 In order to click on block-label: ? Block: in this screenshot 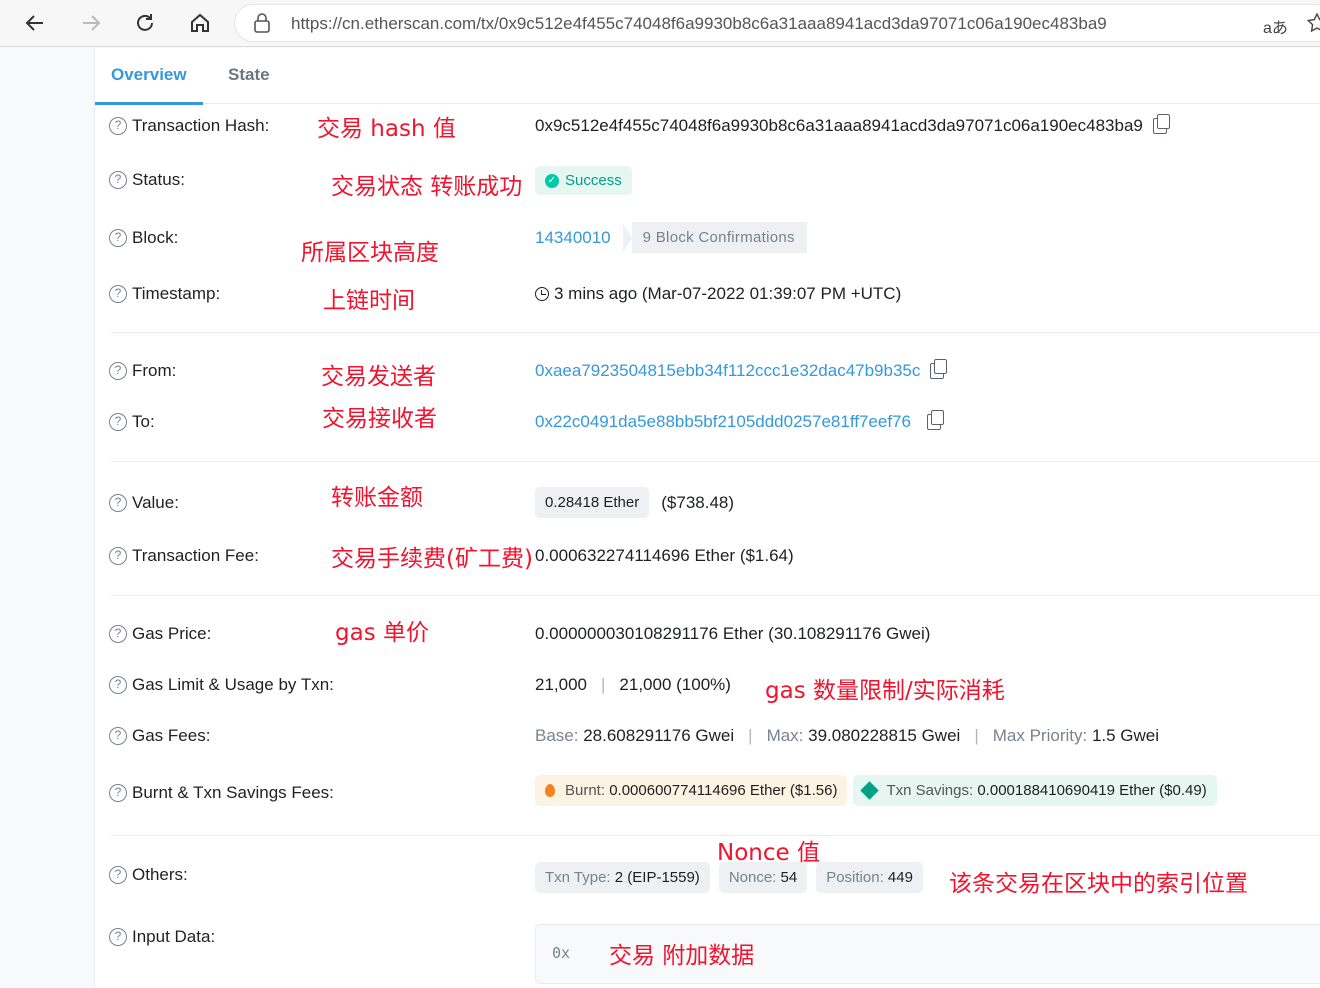, I will do `click(143, 238)`.